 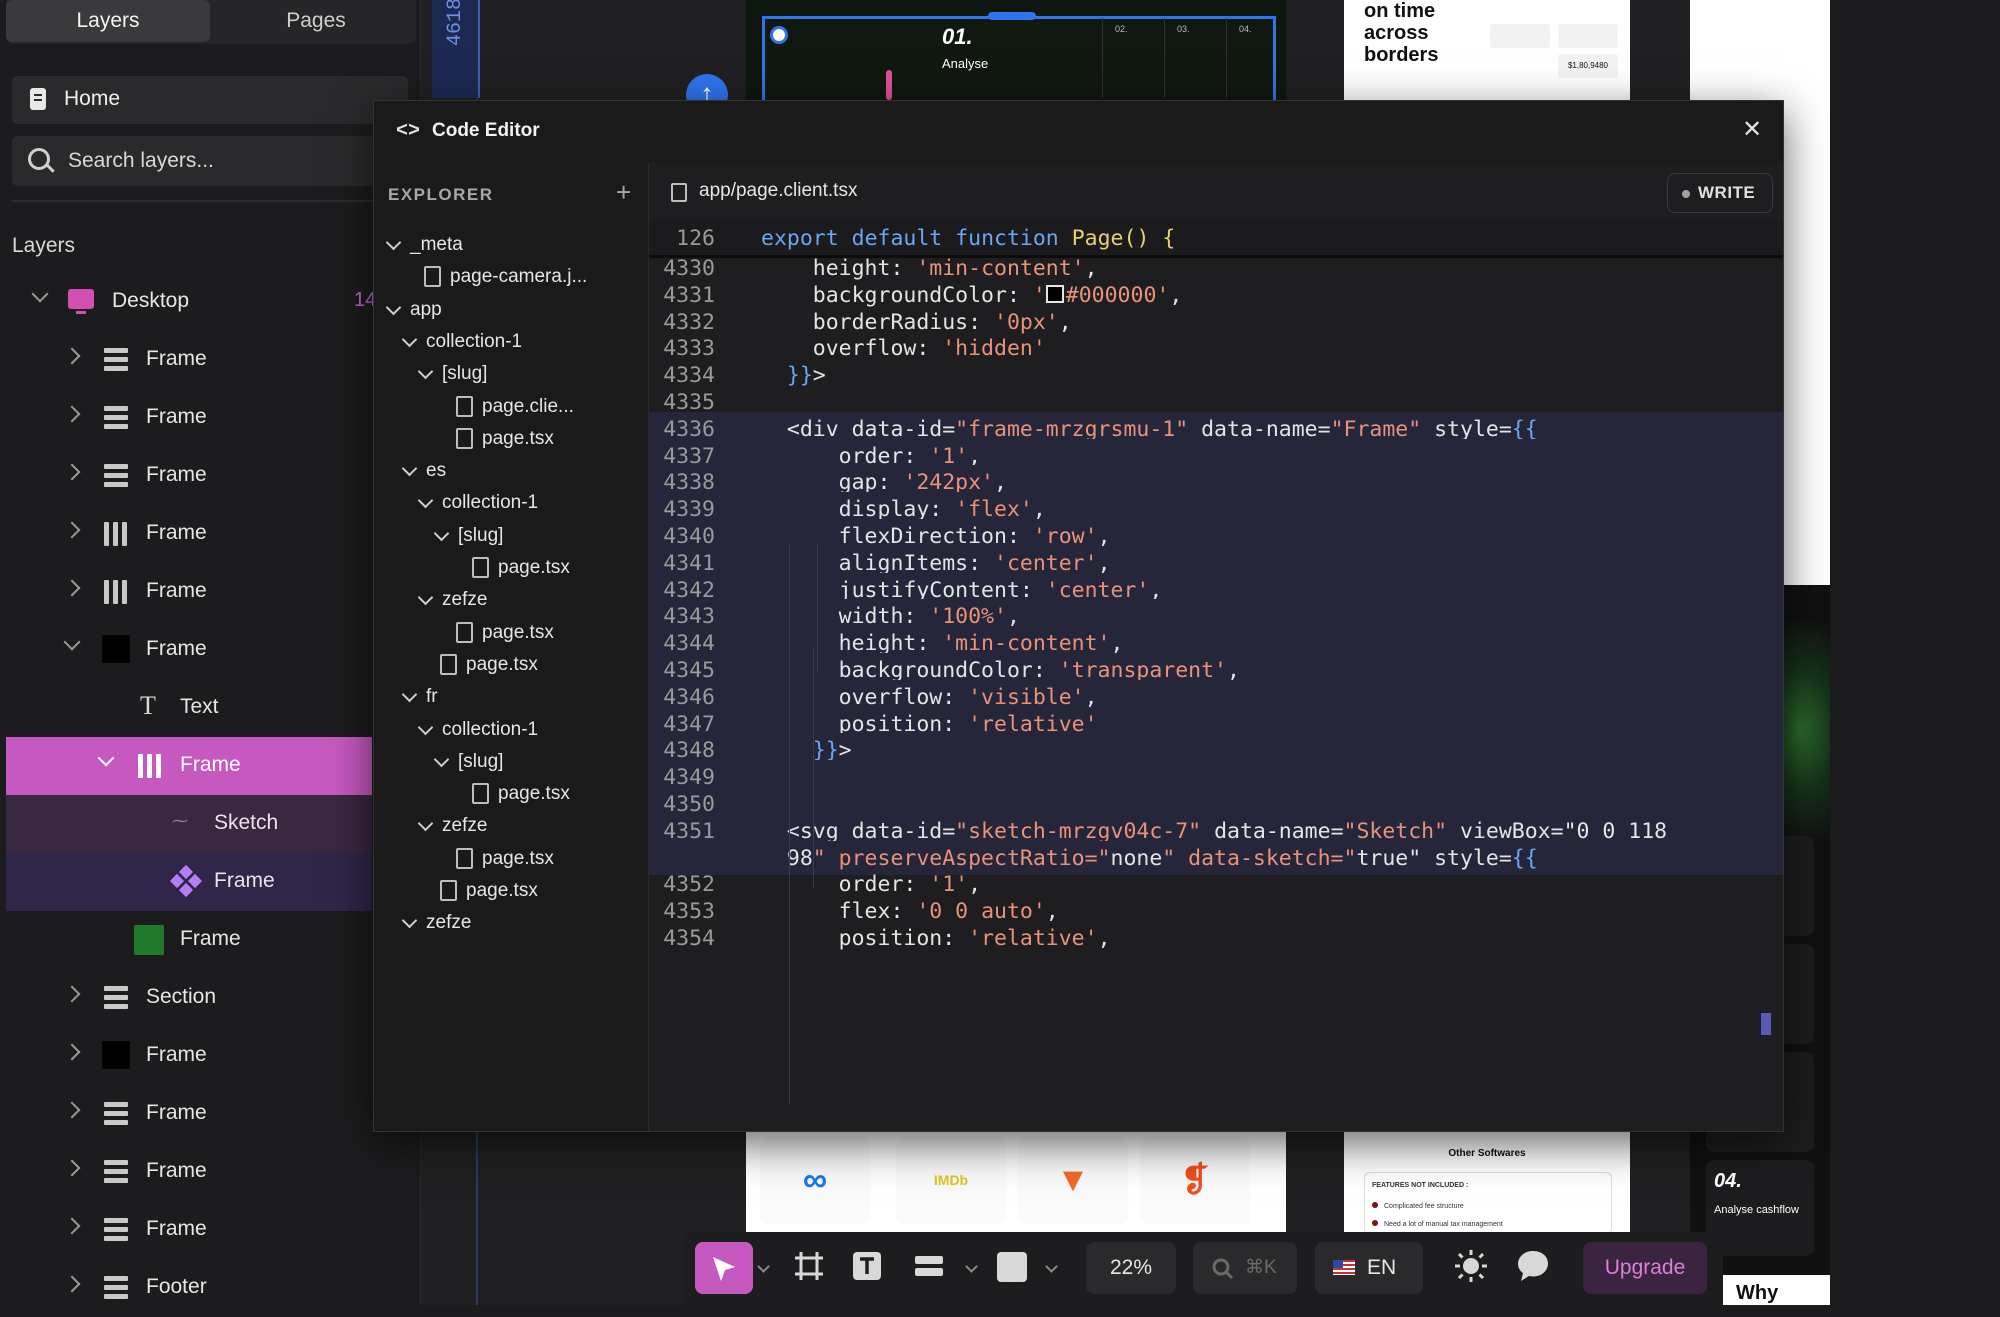 I want to click on file-tab: app/page.client.tsx WRITE, so click(x=1216, y=192).